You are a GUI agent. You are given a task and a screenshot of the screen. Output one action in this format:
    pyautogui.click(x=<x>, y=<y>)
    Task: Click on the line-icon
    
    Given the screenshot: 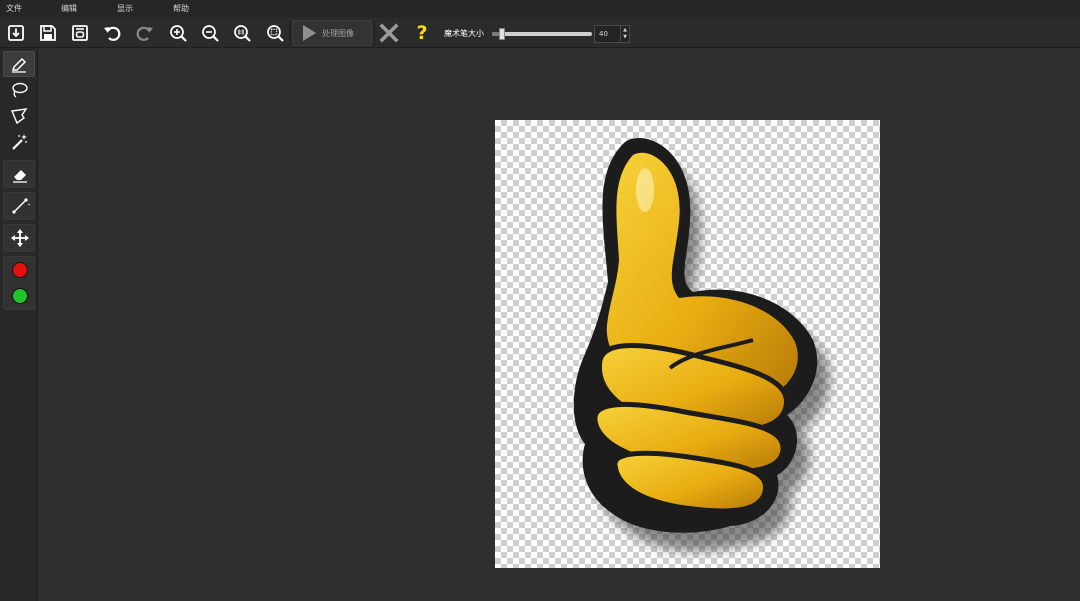 What is the action you would take?
    pyautogui.click(x=21, y=206)
    